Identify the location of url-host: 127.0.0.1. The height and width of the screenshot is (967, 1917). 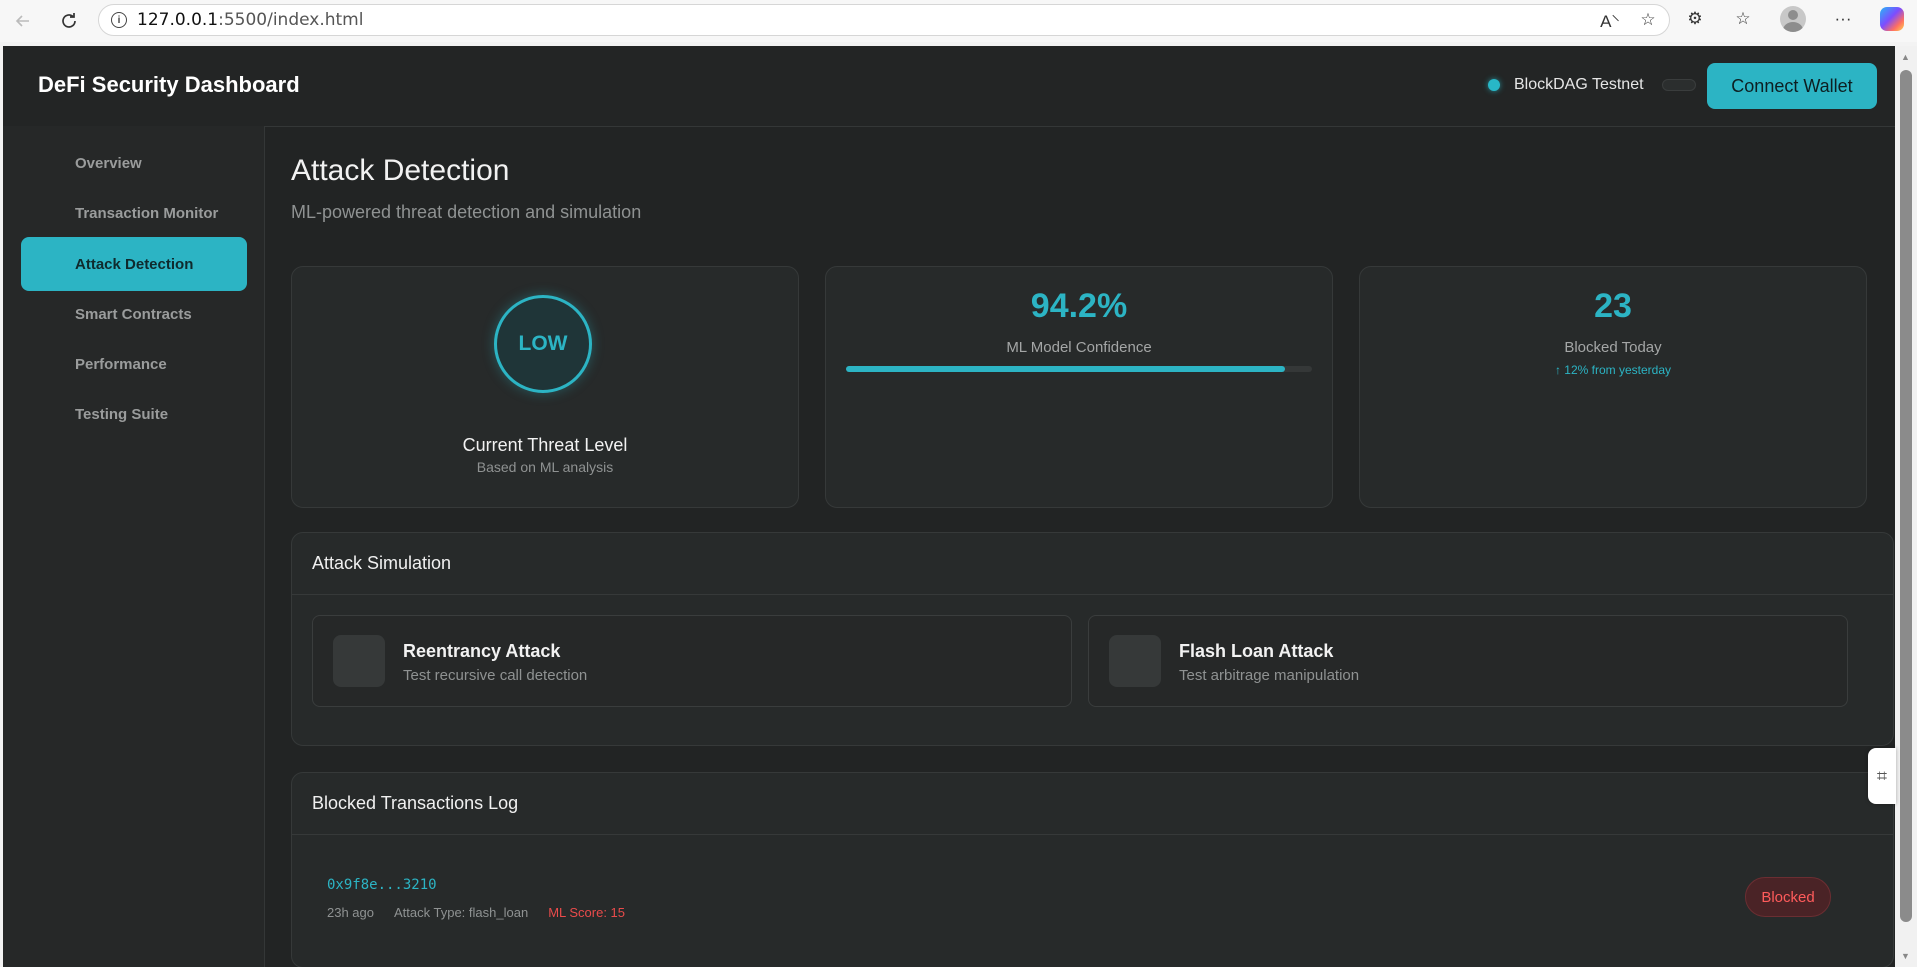
(178, 20).